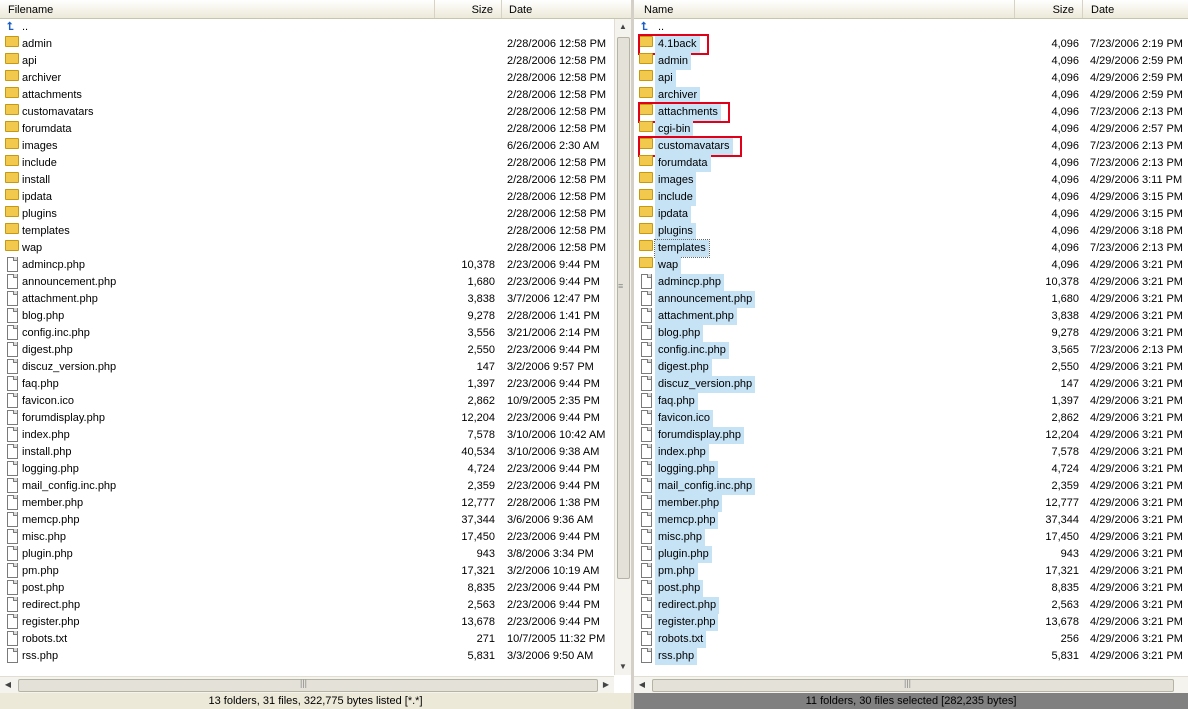 The height and width of the screenshot is (709, 1188). Describe the element at coordinates (306, 112) in the screenshot. I see `folder-row: customavatars 2/28/2006 12:58 PM` at that location.